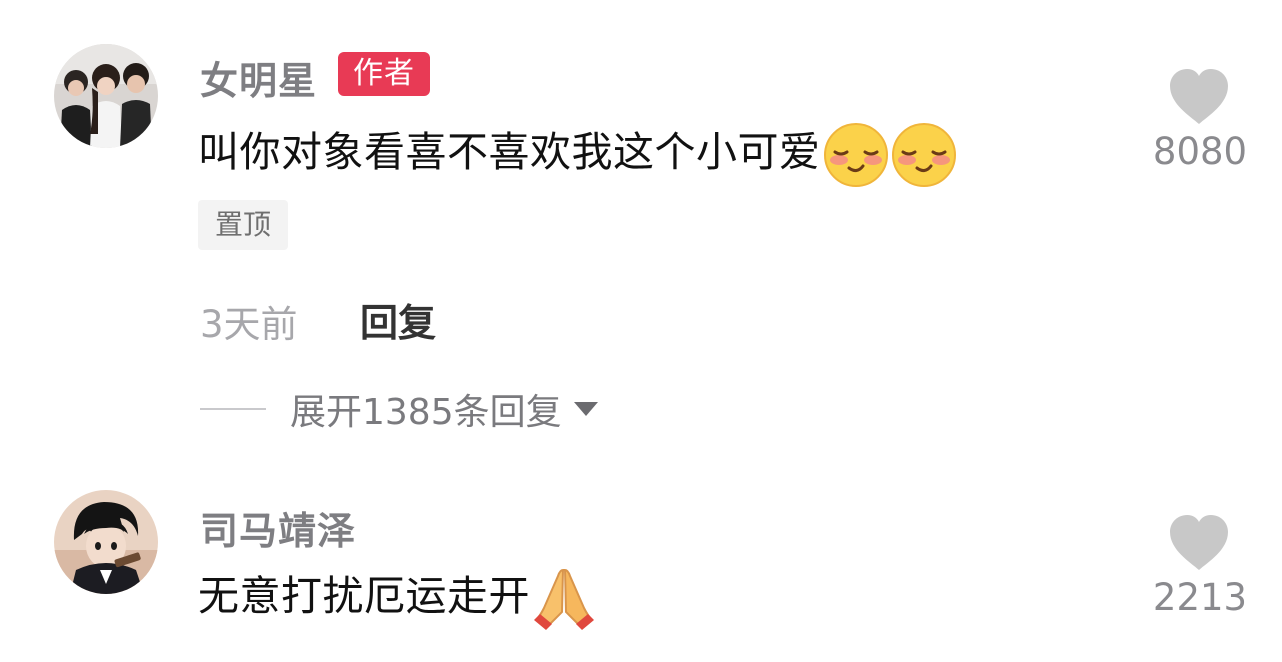 The height and width of the screenshot is (662, 1282). I want to click on comment-timestamp: 3天前, so click(249, 324).